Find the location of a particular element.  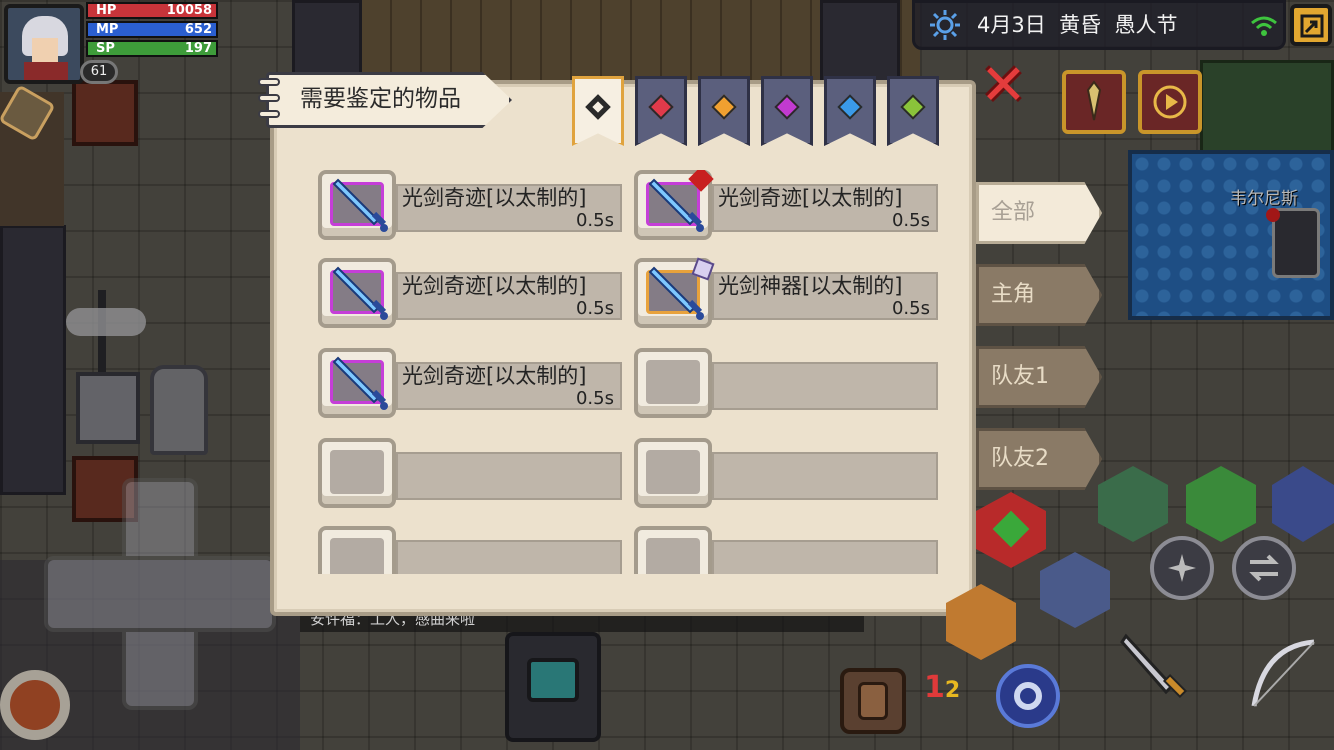

sun-icon is located at coordinates (945, 25).